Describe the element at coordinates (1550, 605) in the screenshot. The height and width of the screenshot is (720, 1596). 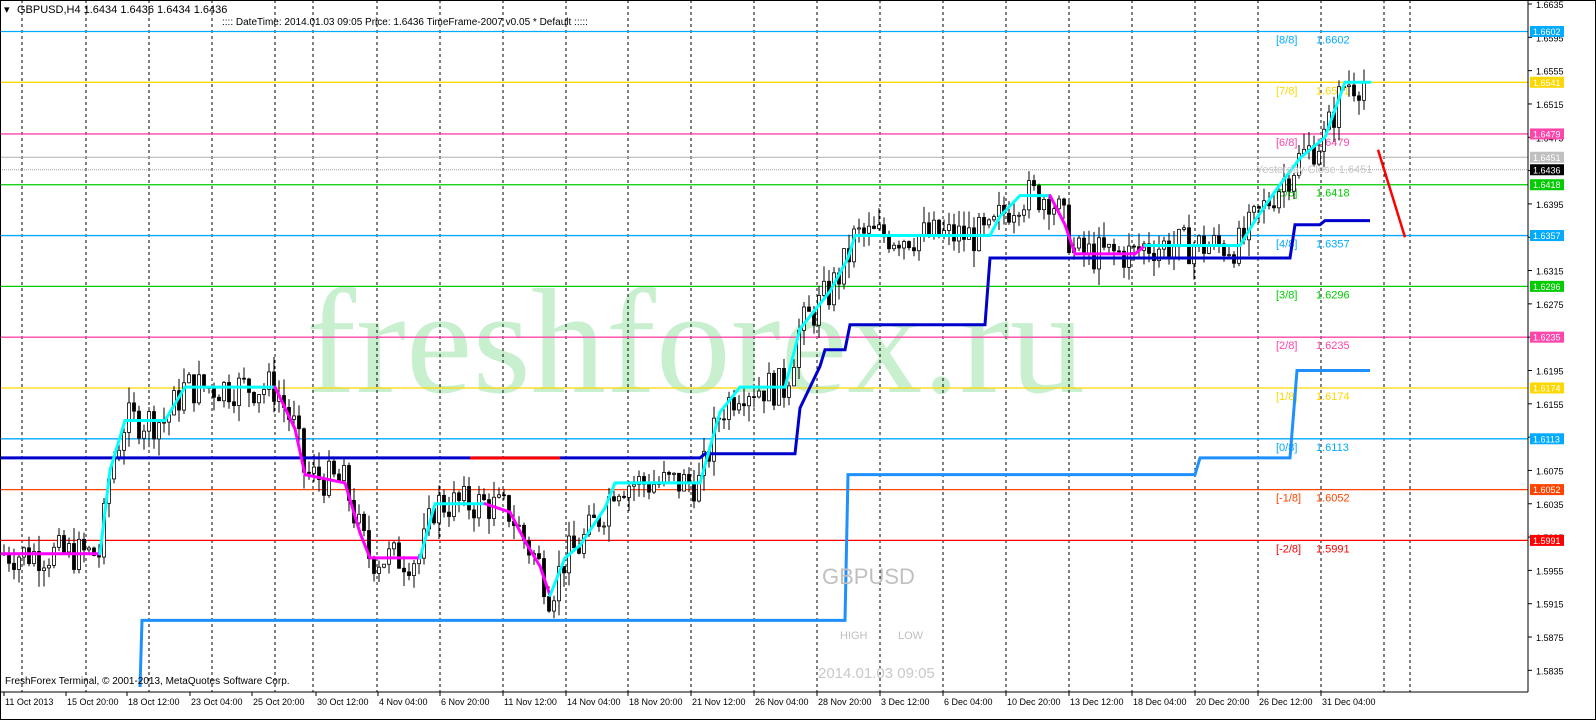
I see `price-tick-label: 1.5915` at that location.